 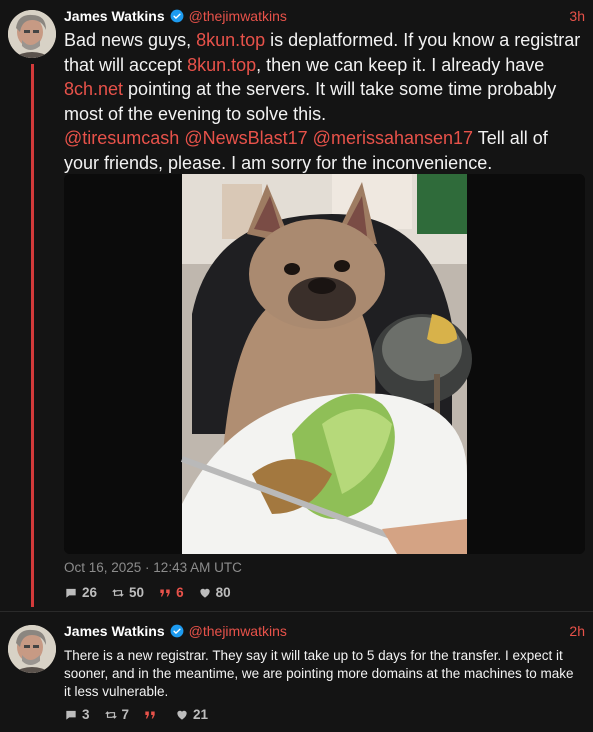 I want to click on mention-link: @NewsBlast17, so click(x=245, y=138).